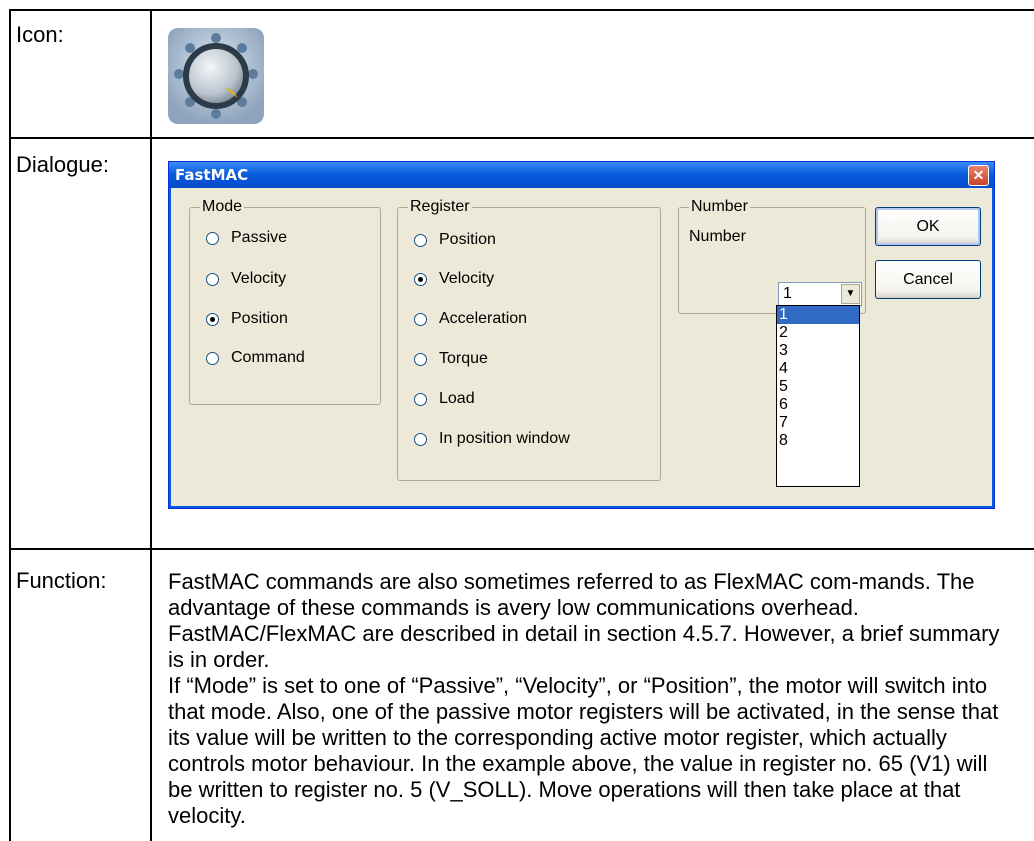 The height and width of the screenshot is (841, 1034). I want to click on register-radio-in-position-window: In position window, so click(492, 439).